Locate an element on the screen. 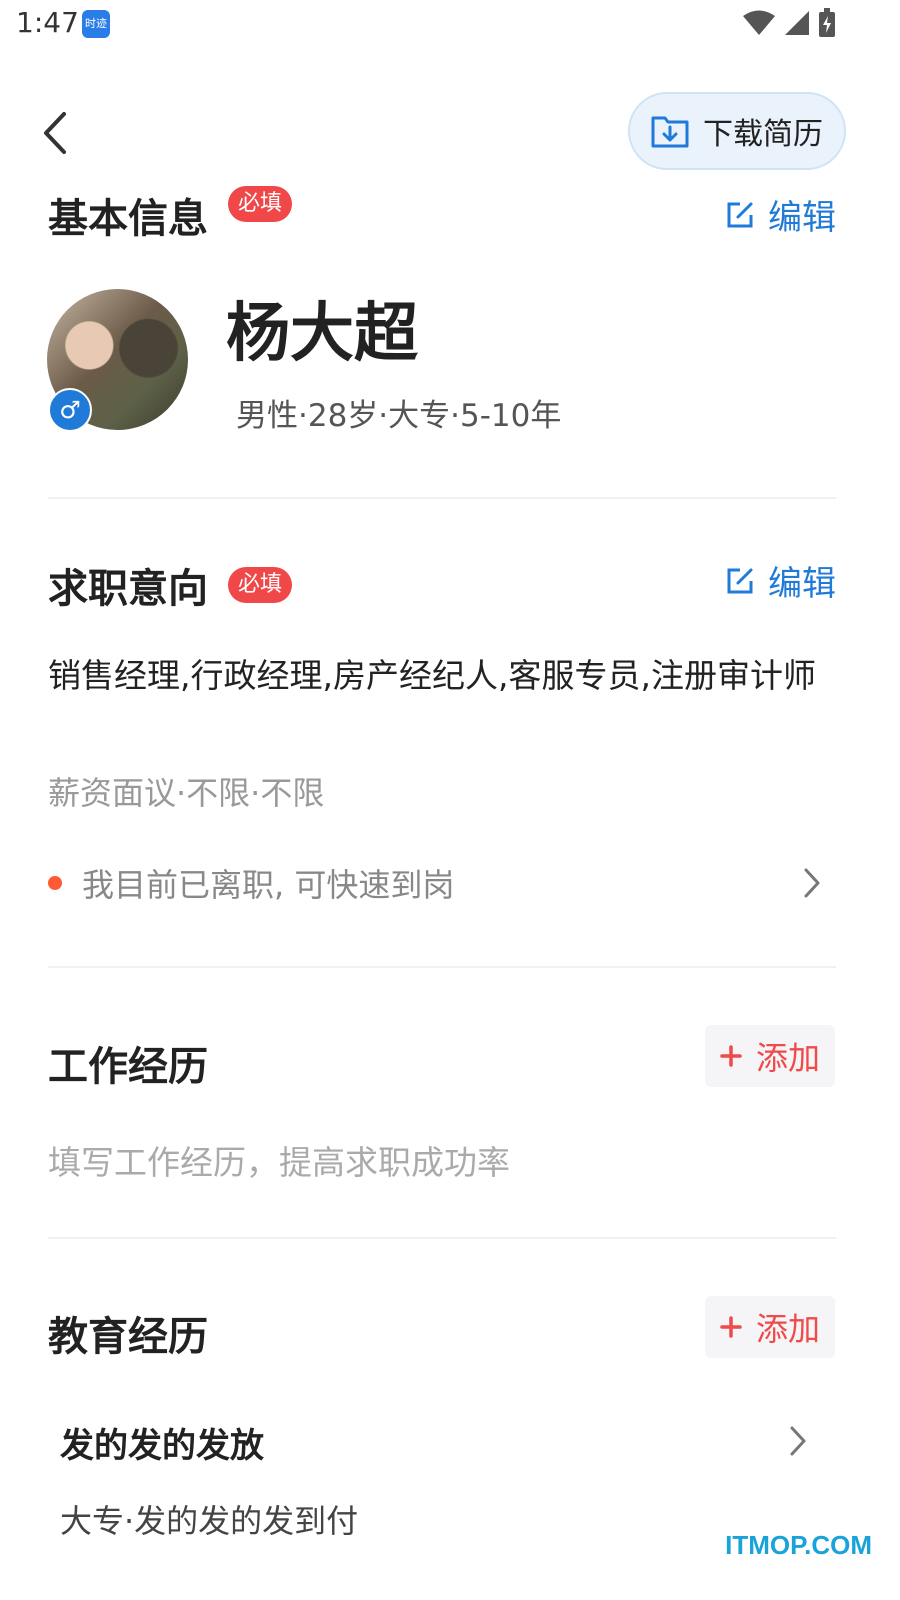 This screenshot has width=900, height=1600. education-item: 发的发的发放 is located at coordinates (428, 1442).